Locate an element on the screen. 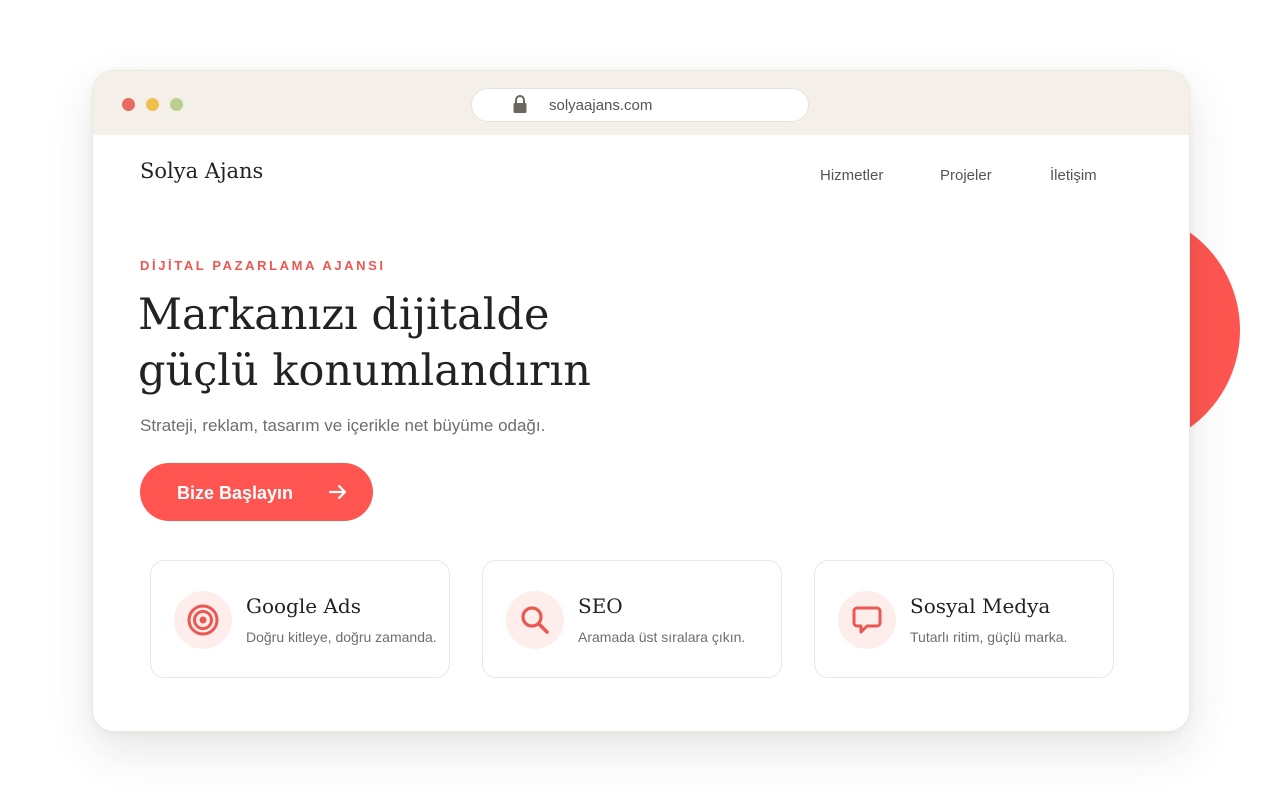 This screenshot has width=1280, height=800. chat-bubble-icon is located at coordinates (867, 620).